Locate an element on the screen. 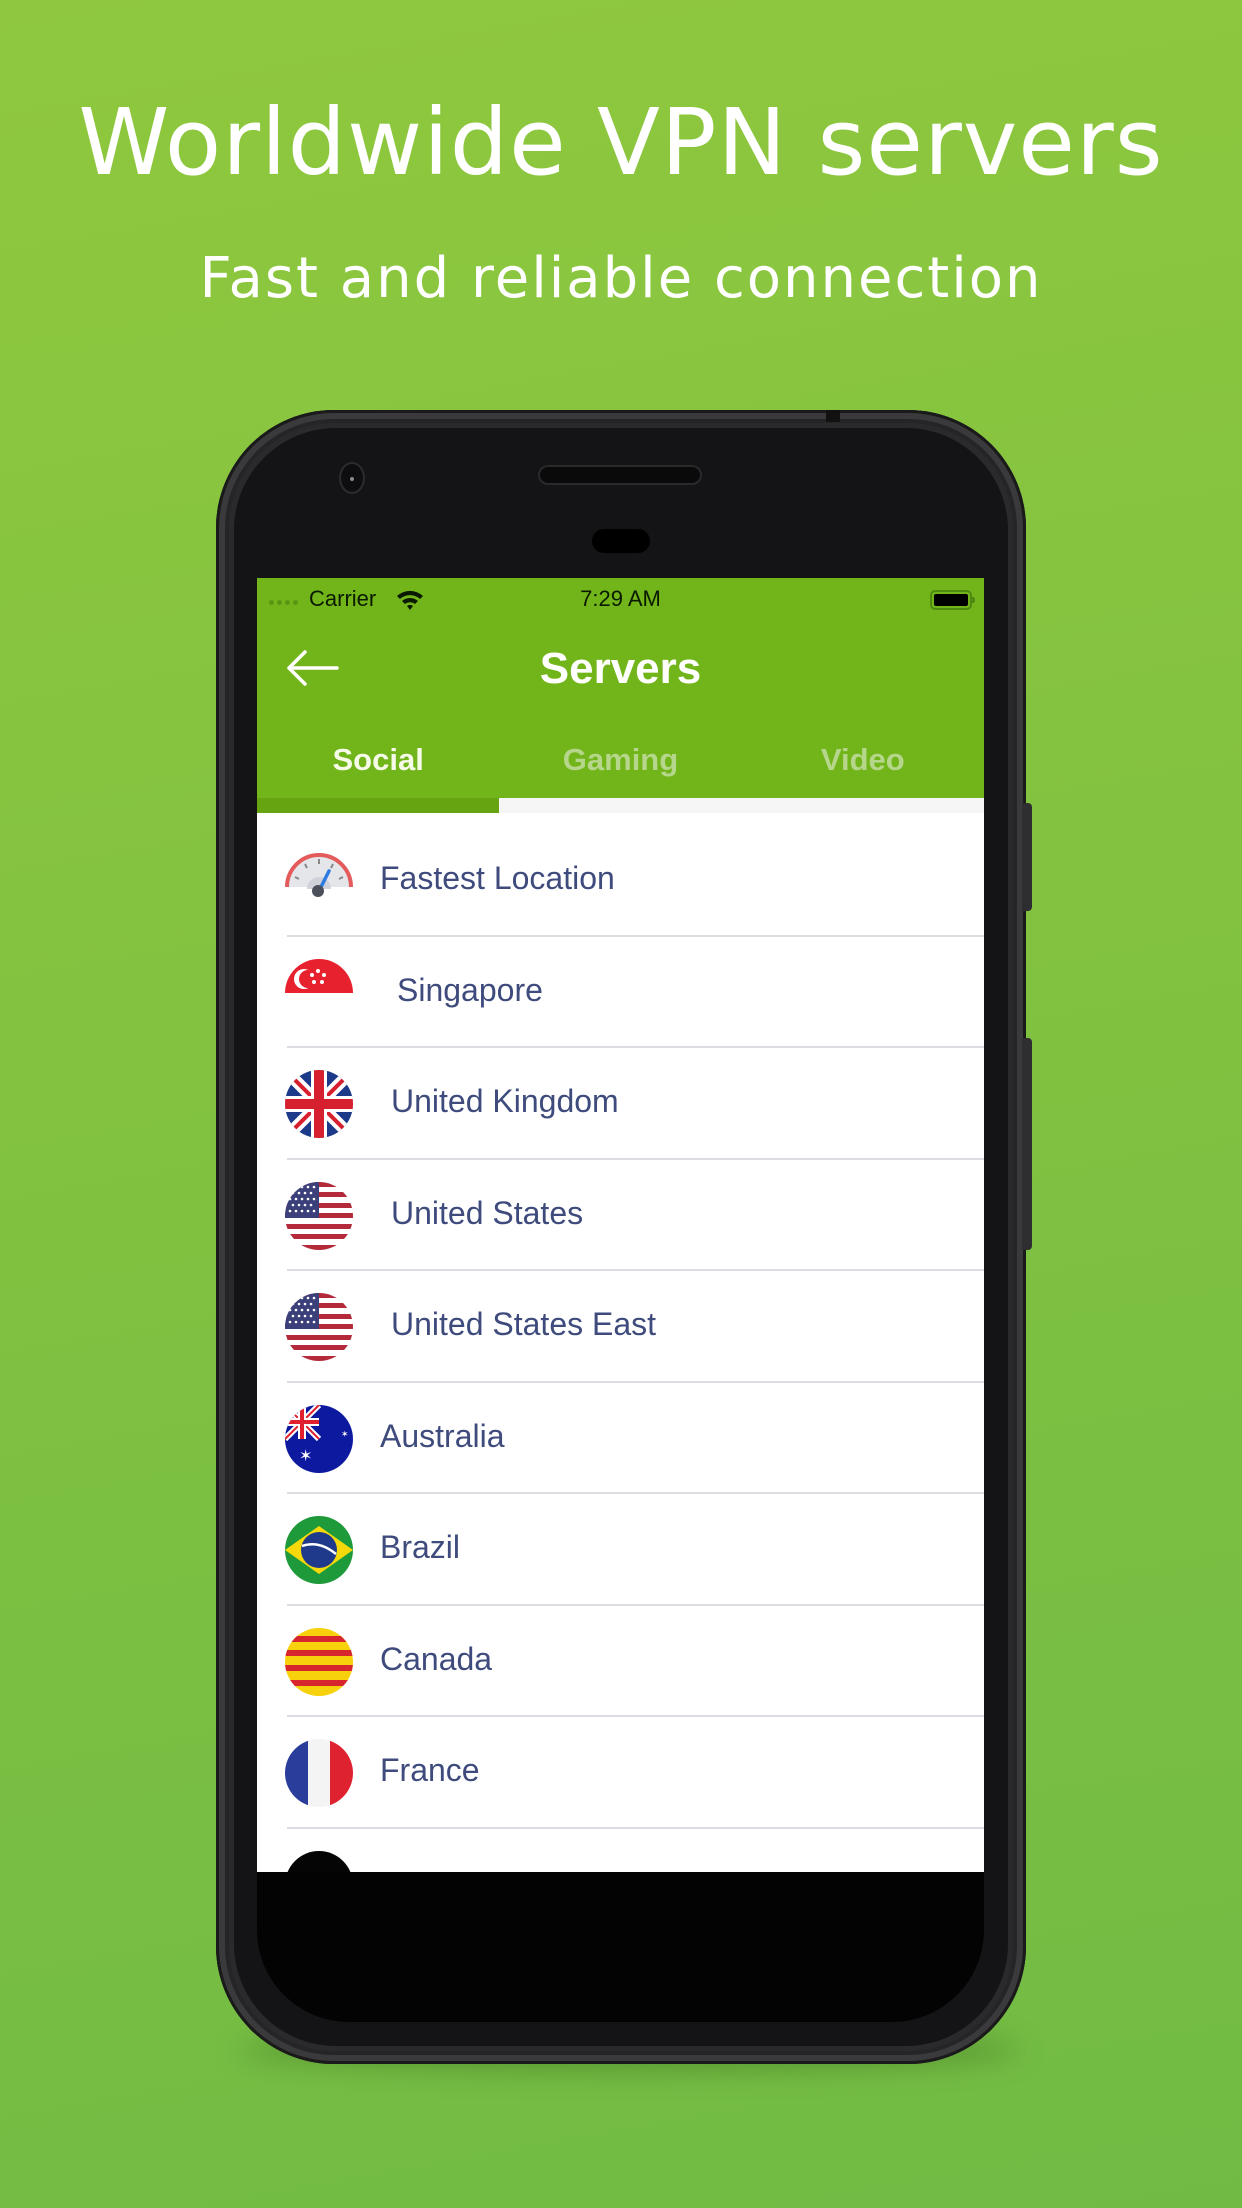 The height and width of the screenshot is (2208, 1242). server-row-partial is located at coordinates (620, 1850).